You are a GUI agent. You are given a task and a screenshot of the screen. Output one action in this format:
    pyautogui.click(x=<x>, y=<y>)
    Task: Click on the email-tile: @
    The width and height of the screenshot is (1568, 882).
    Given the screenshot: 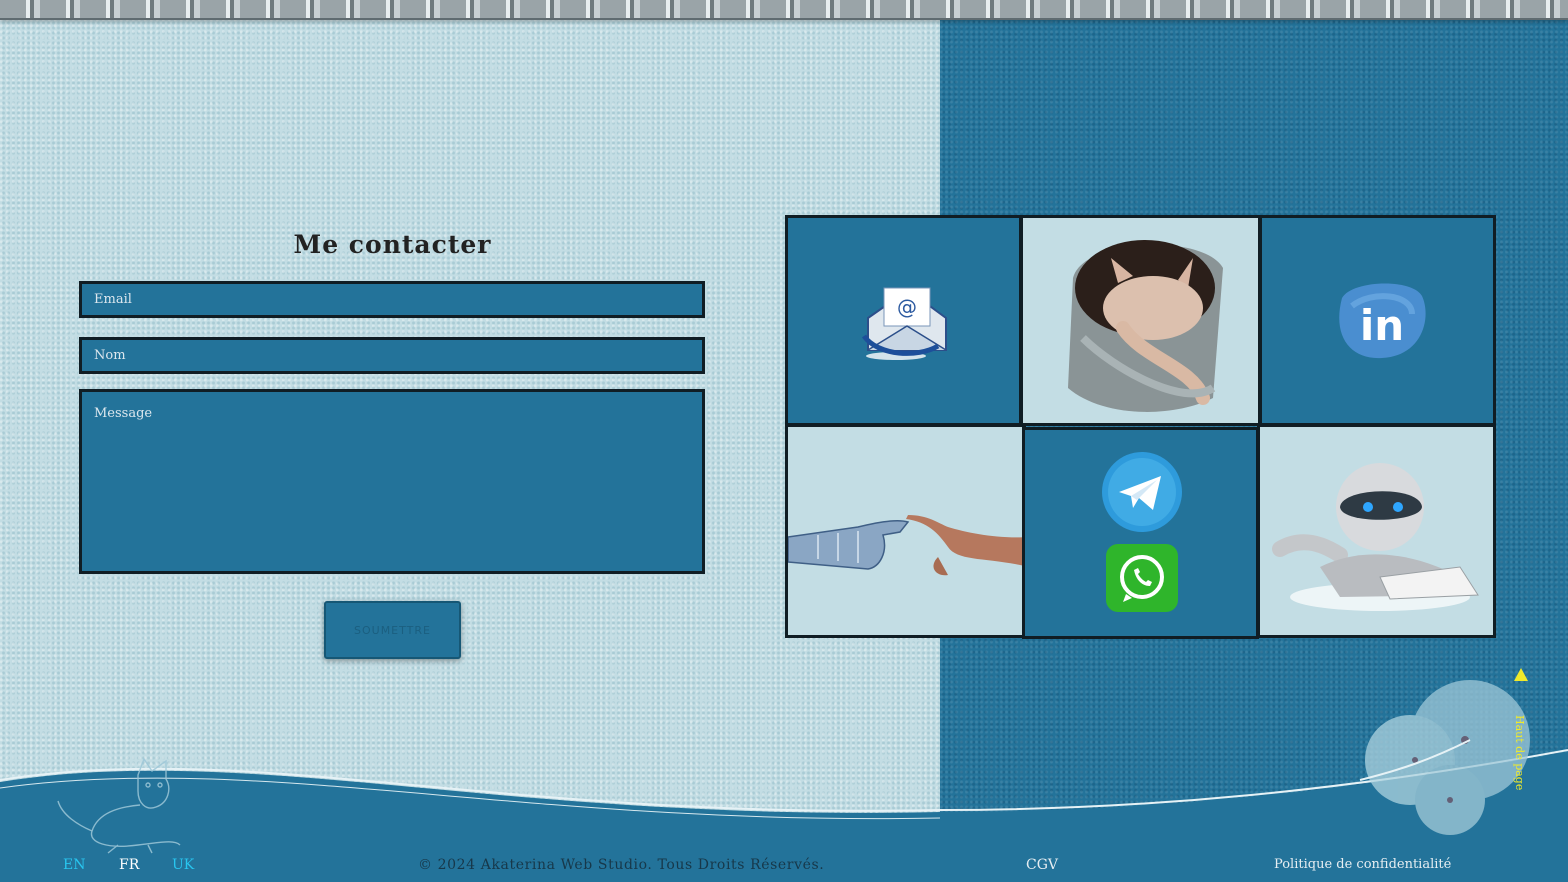 What is the action you would take?
    pyautogui.click(x=903, y=320)
    